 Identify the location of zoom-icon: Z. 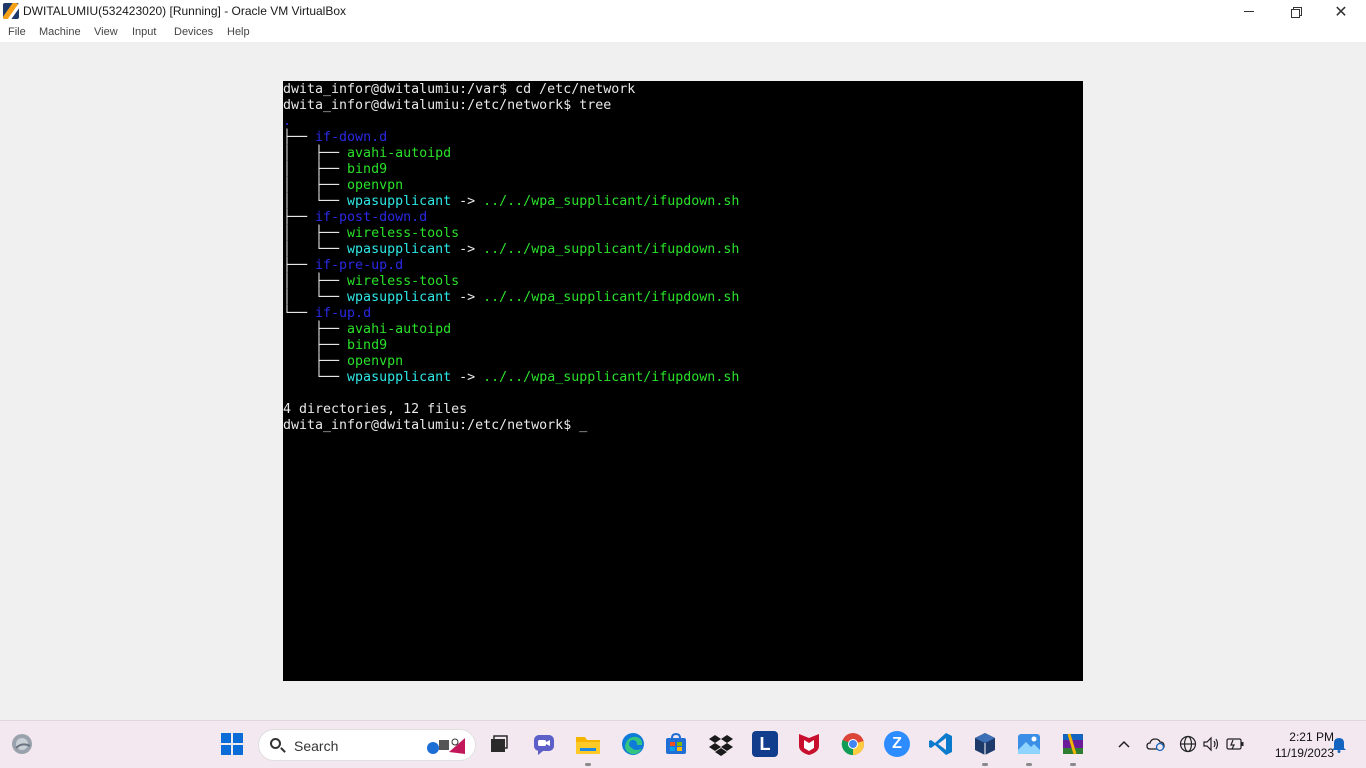
(897, 744).